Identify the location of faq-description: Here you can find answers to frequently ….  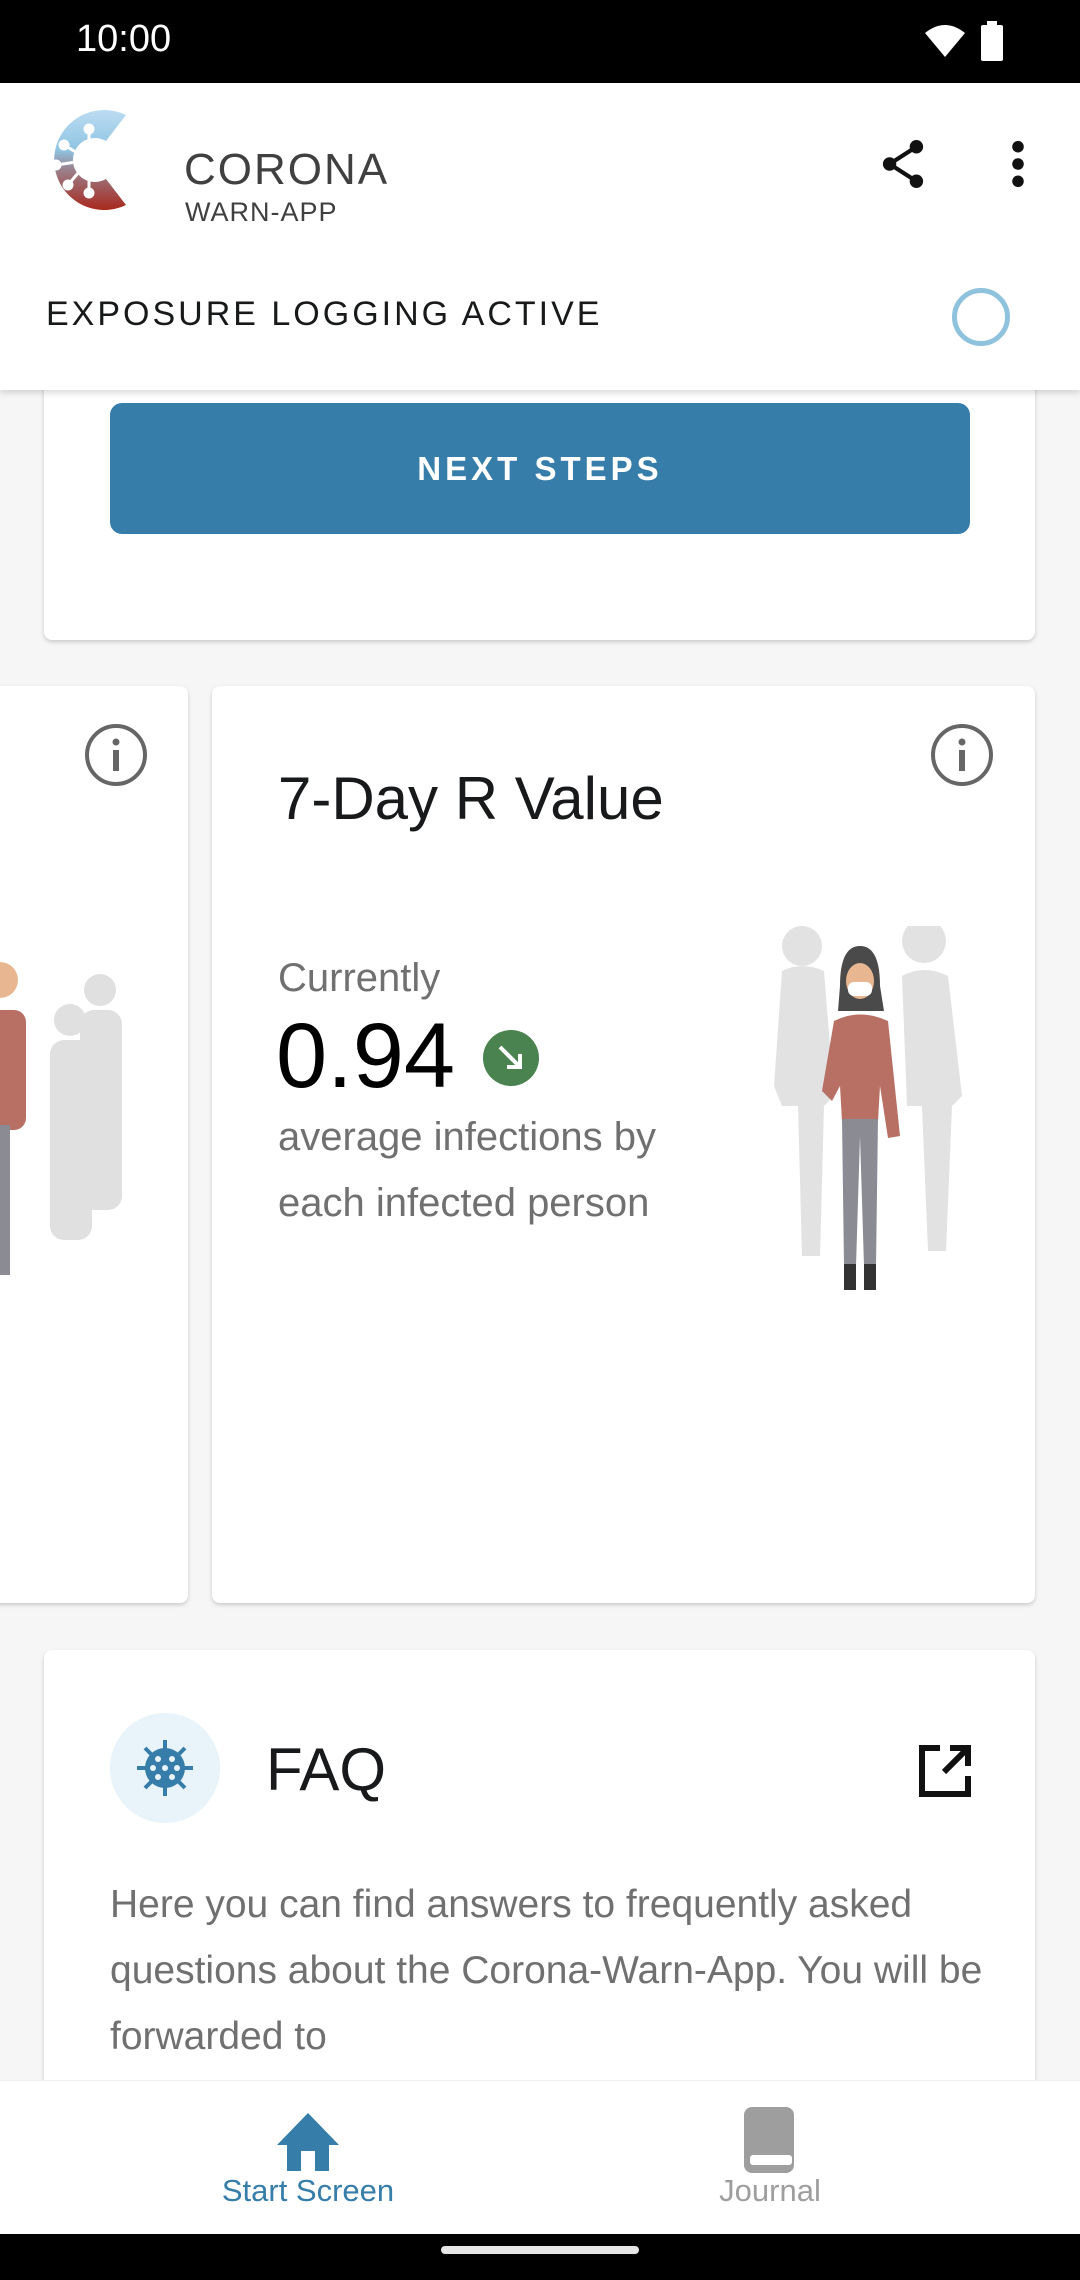
(546, 1970).